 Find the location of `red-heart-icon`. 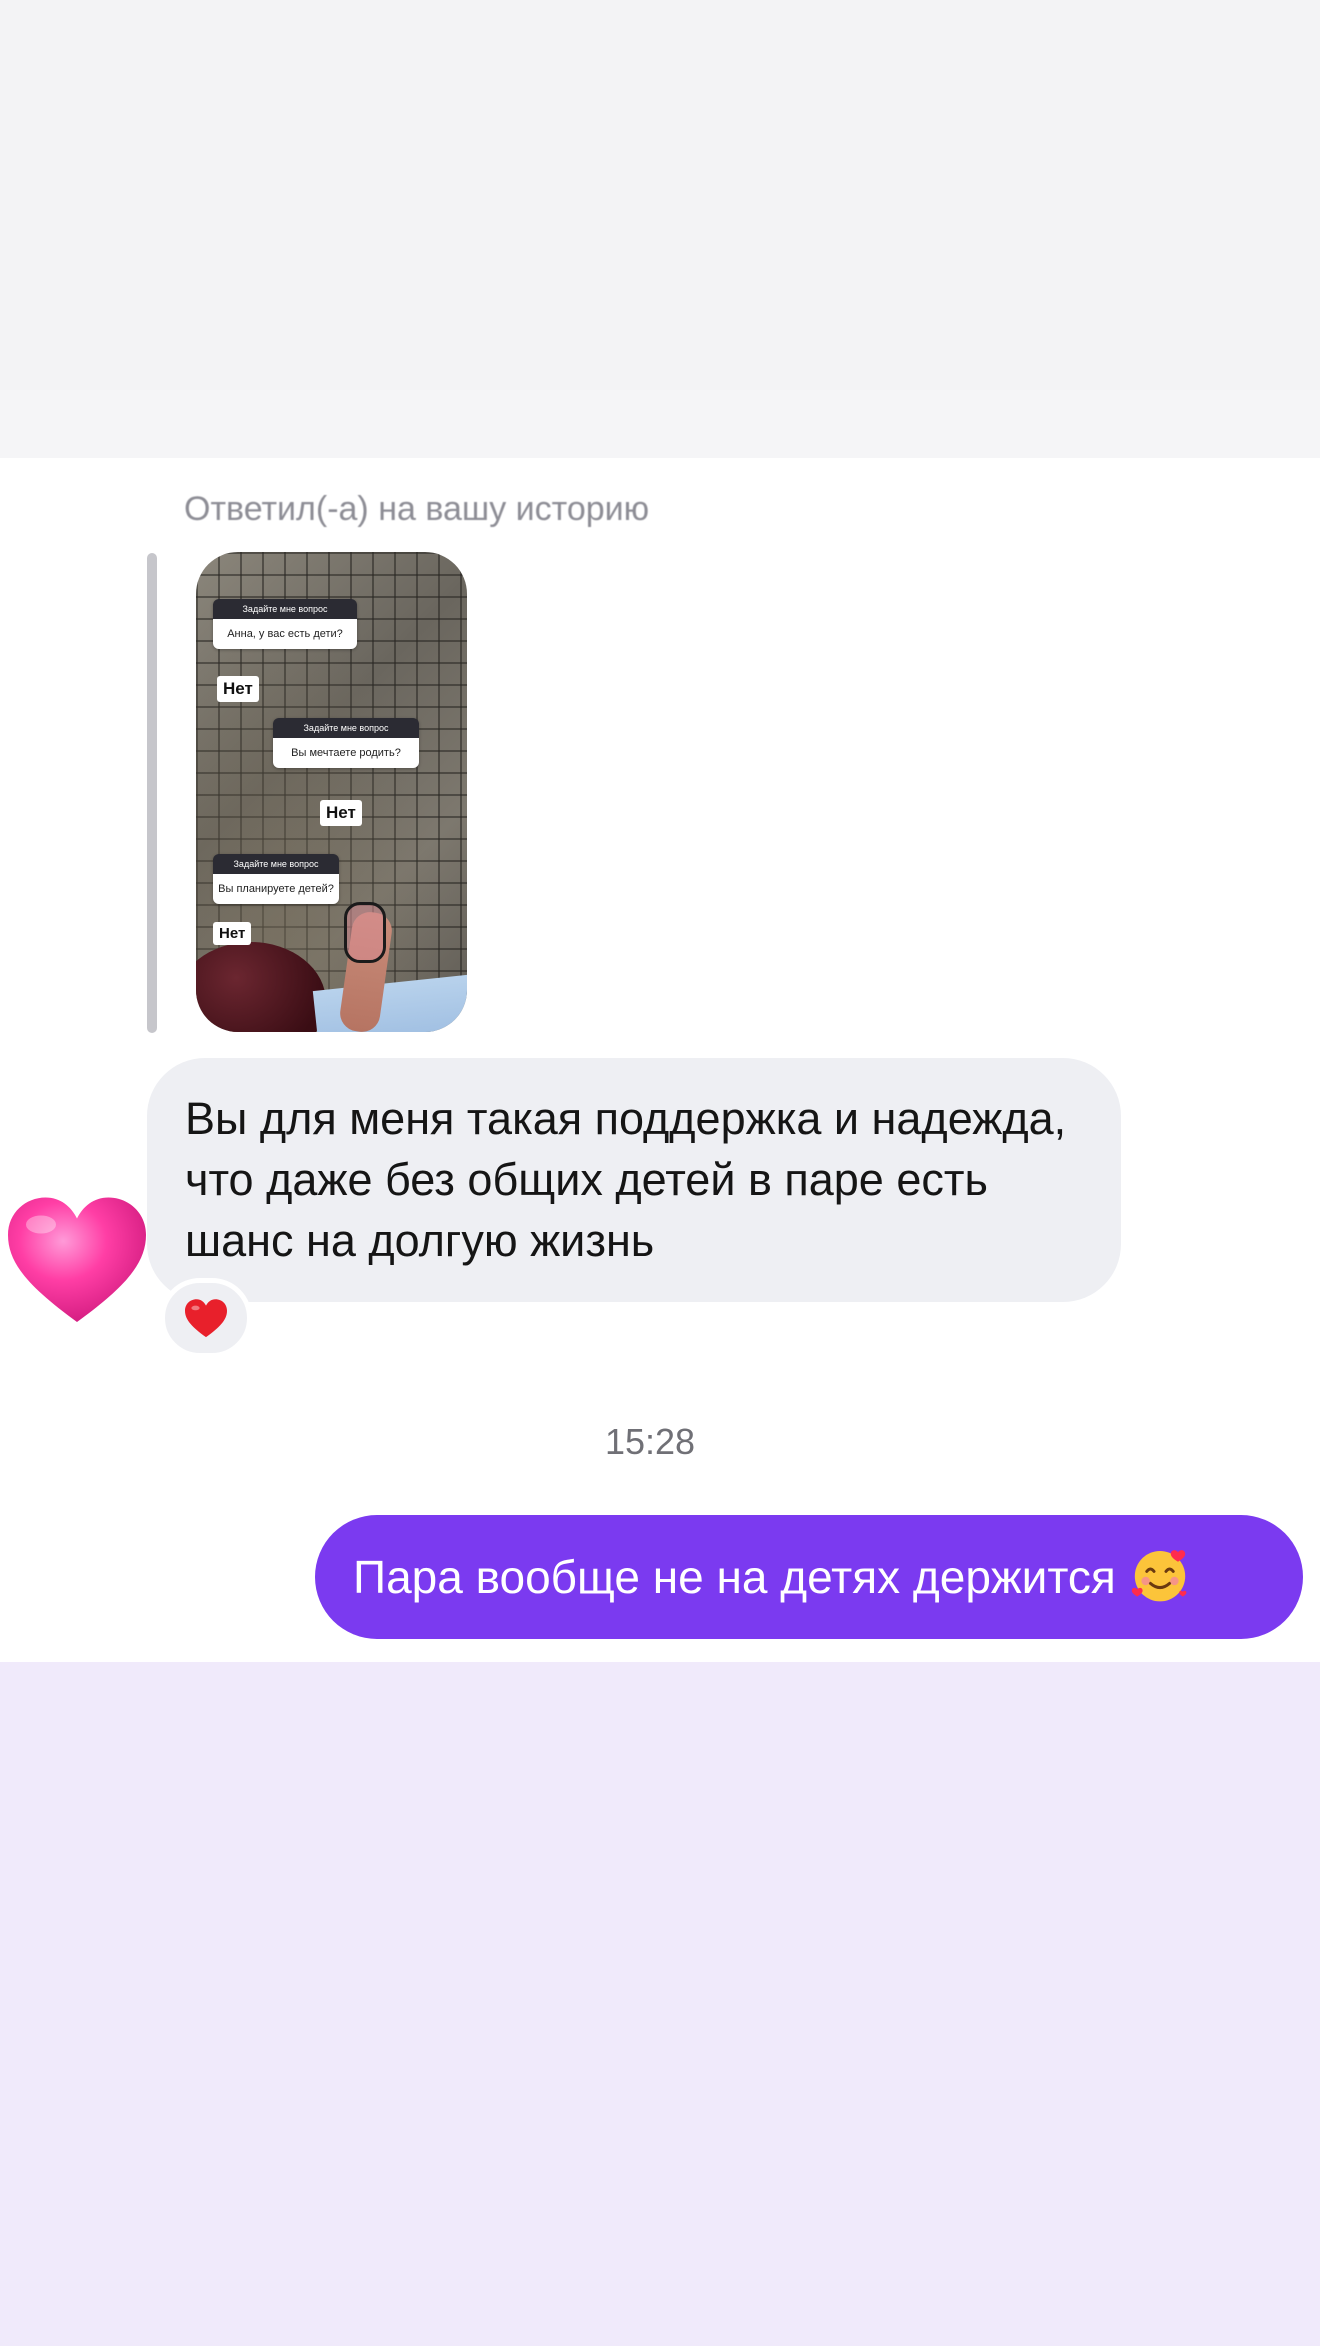

red-heart-icon is located at coordinates (206, 1318).